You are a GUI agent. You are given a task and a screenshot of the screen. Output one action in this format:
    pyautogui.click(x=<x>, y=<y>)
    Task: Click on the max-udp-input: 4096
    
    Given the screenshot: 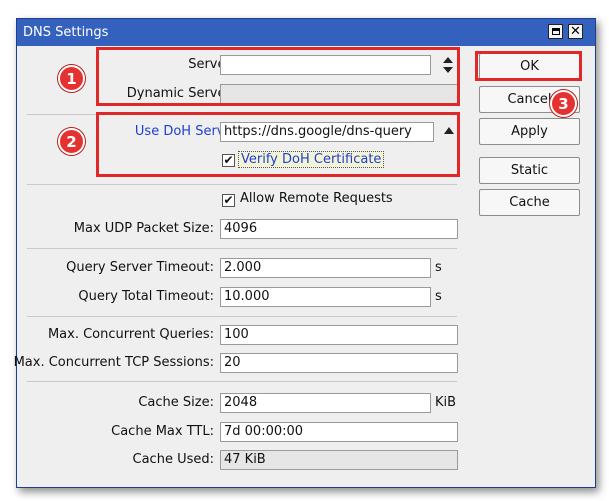 What is the action you would take?
    pyautogui.click(x=339, y=229)
    